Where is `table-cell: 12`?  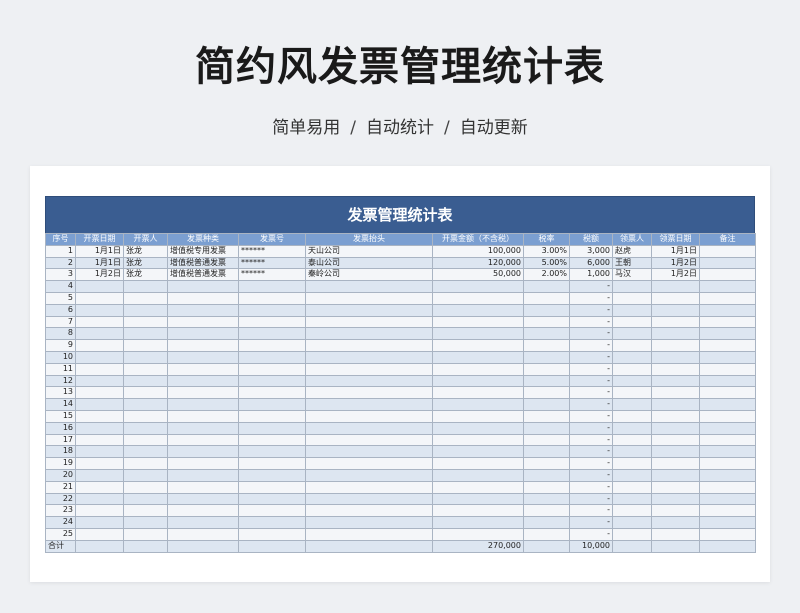
table-cell: 12 is located at coordinates (60, 381).